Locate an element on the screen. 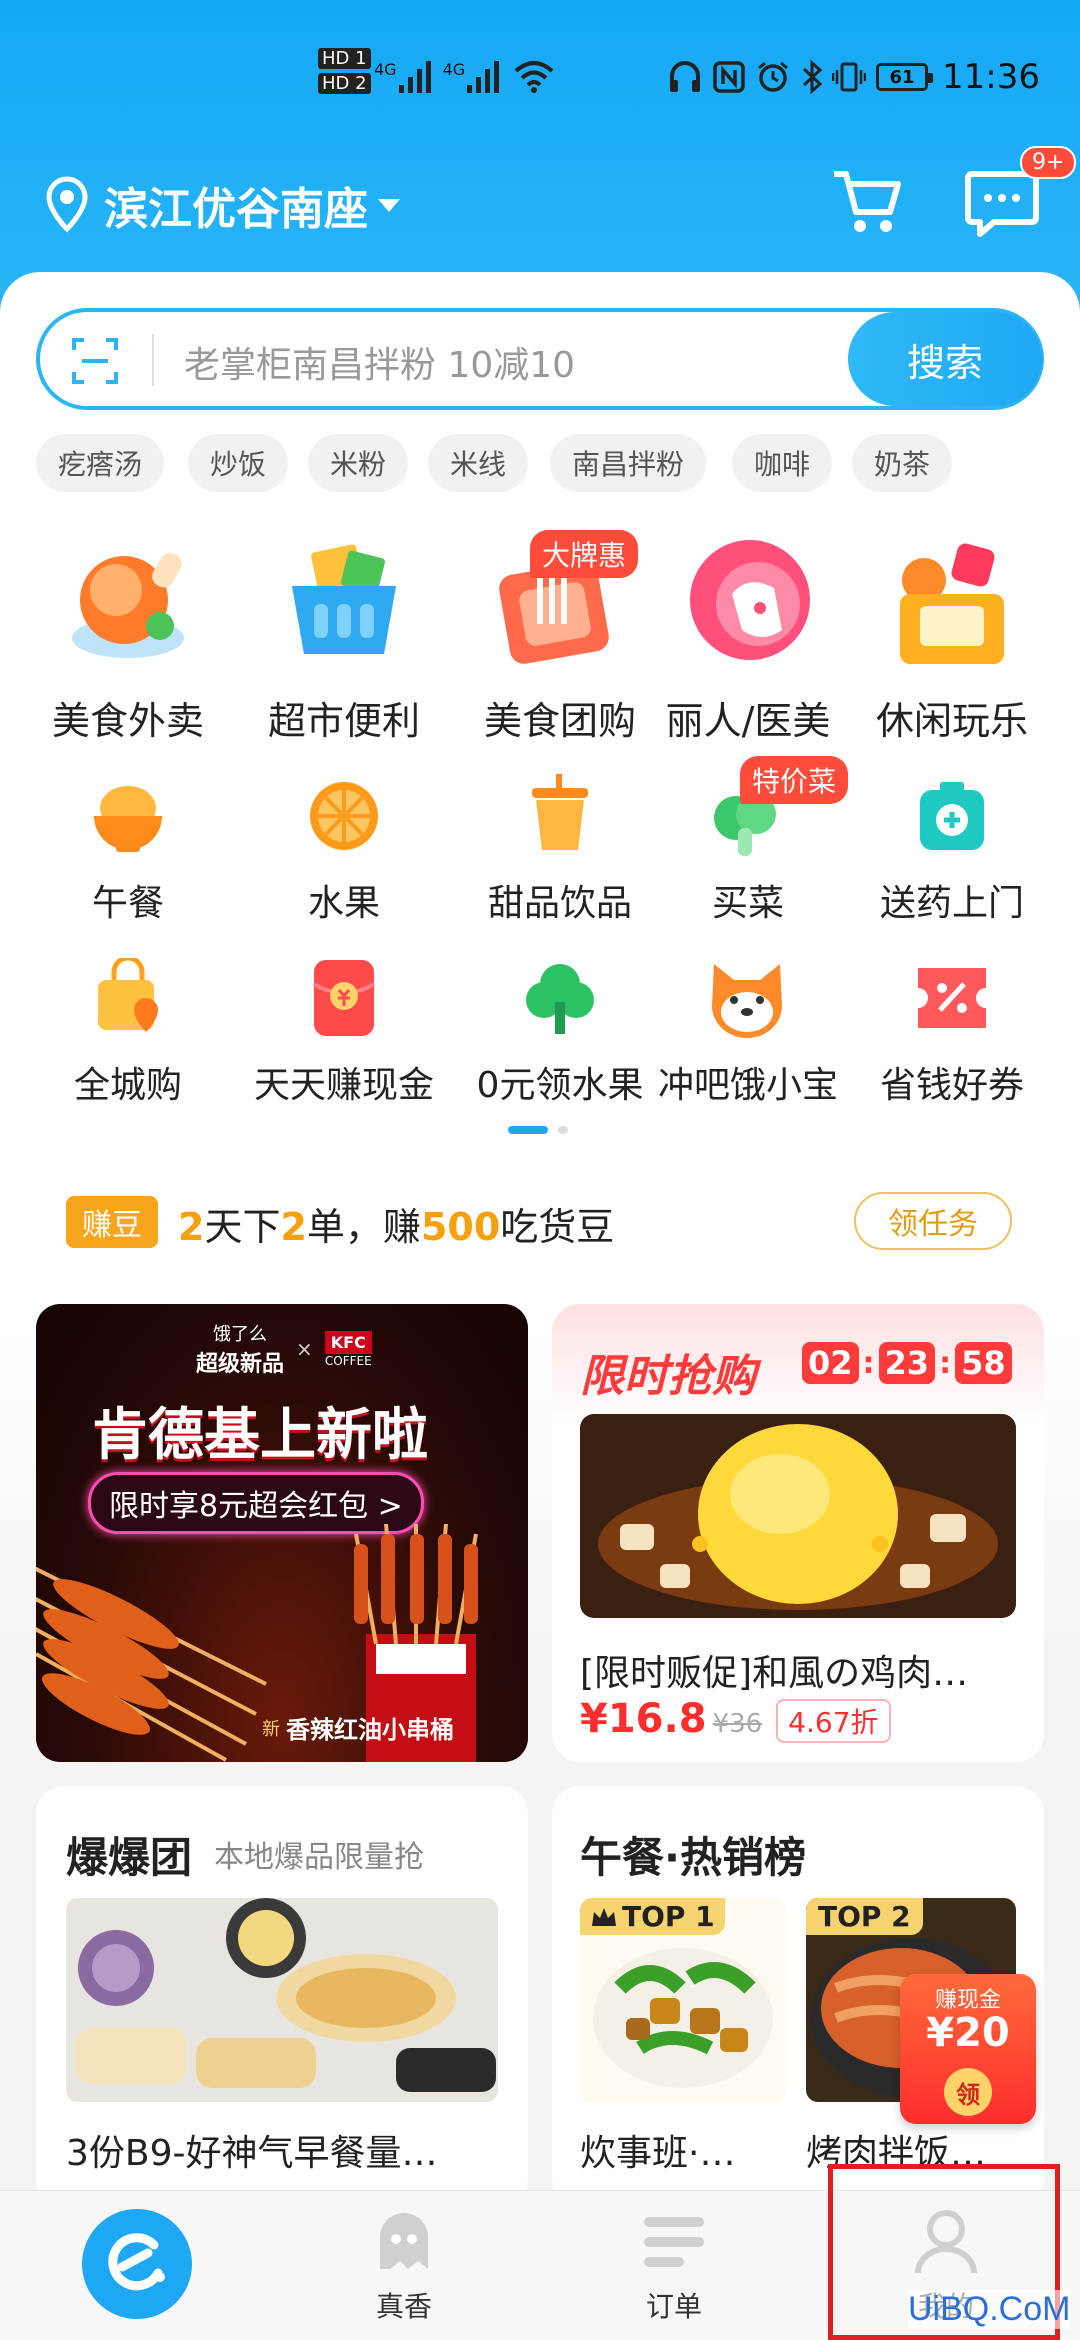 The width and height of the screenshot is (1080, 2340). category-medicine: 送药上门 is located at coordinates (952, 850).